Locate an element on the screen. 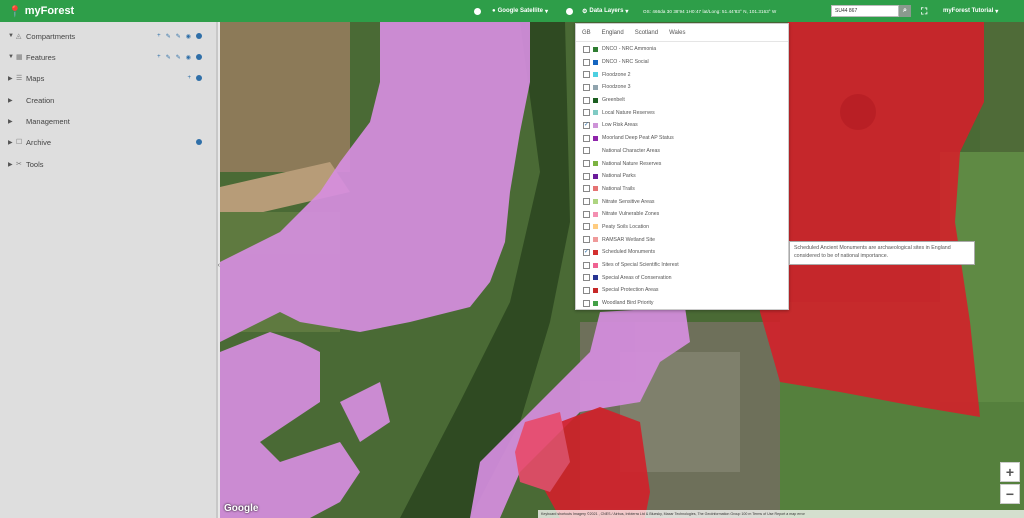 This screenshot has width=1024, height=518. tab-wales: Wales is located at coordinates (680, 35).